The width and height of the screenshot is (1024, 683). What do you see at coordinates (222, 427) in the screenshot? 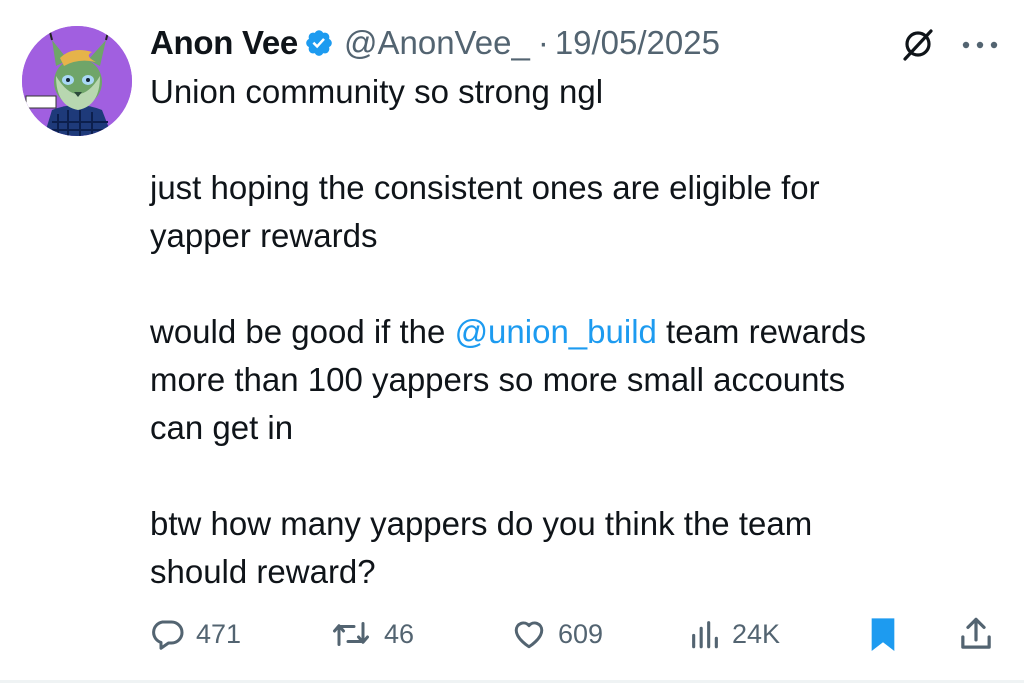
I see `tweet-paragraph-3-line-3: can get in` at bounding box center [222, 427].